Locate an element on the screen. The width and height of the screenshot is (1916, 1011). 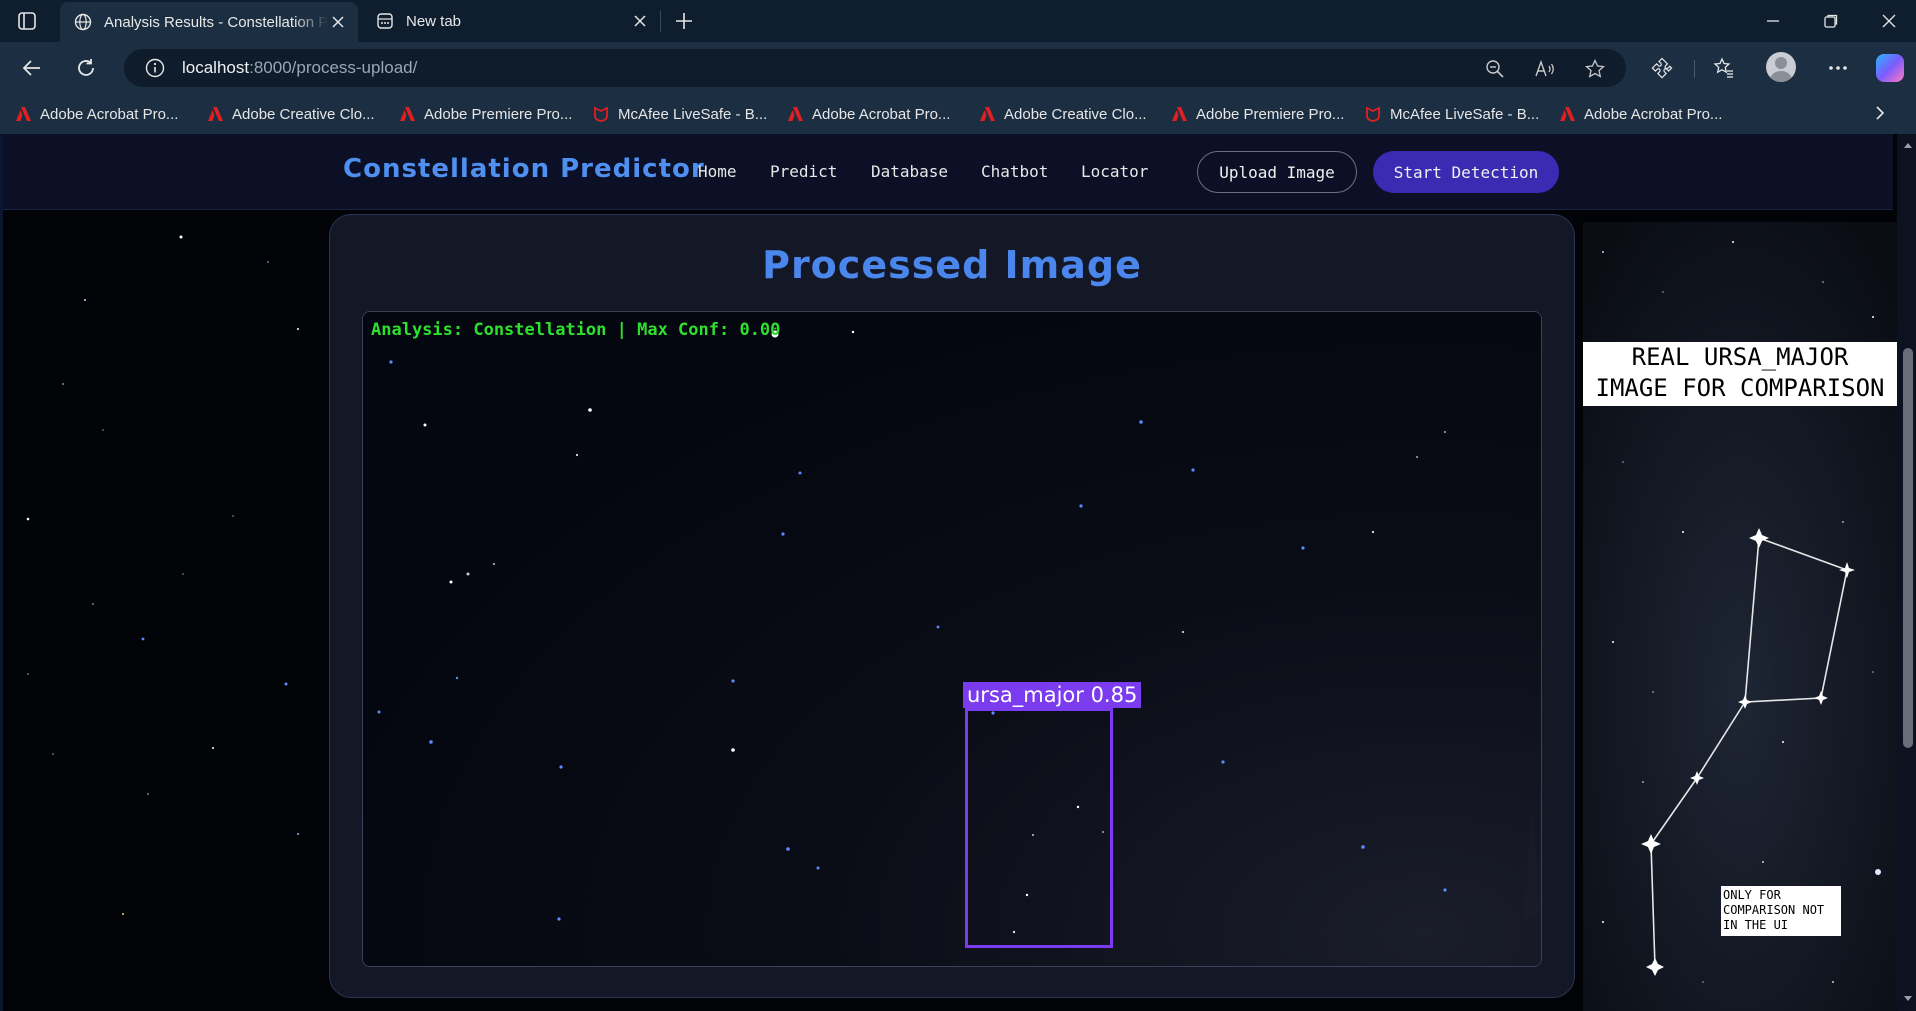
favorite-star-icon is located at coordinates (1595, 69).